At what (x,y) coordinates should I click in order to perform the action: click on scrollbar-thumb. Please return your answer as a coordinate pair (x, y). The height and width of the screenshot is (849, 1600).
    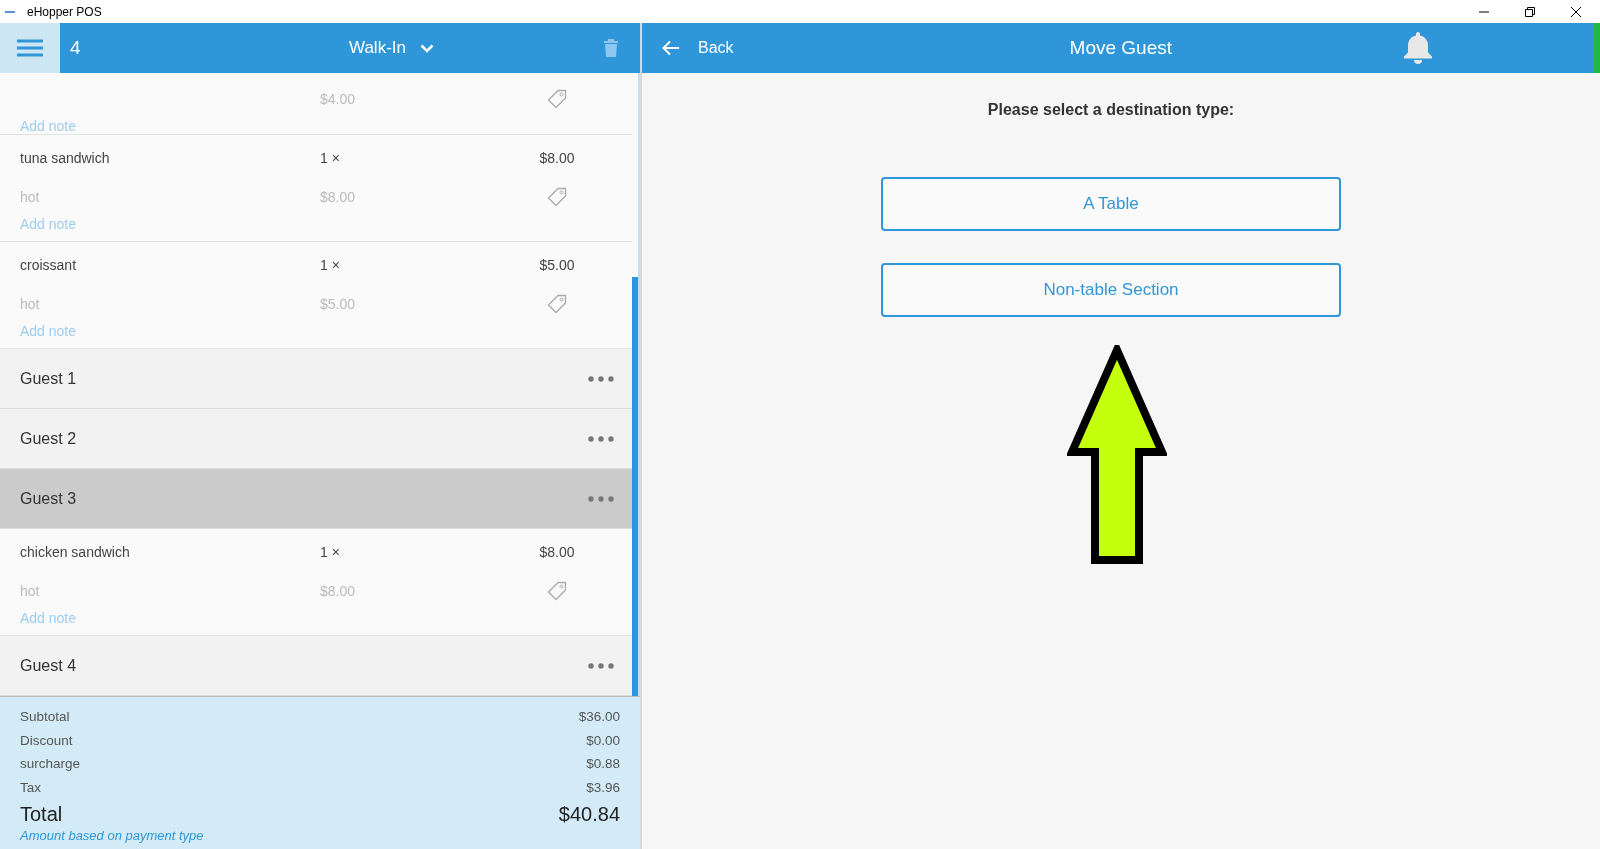
    Looking at the image, I should click on (635, 486).